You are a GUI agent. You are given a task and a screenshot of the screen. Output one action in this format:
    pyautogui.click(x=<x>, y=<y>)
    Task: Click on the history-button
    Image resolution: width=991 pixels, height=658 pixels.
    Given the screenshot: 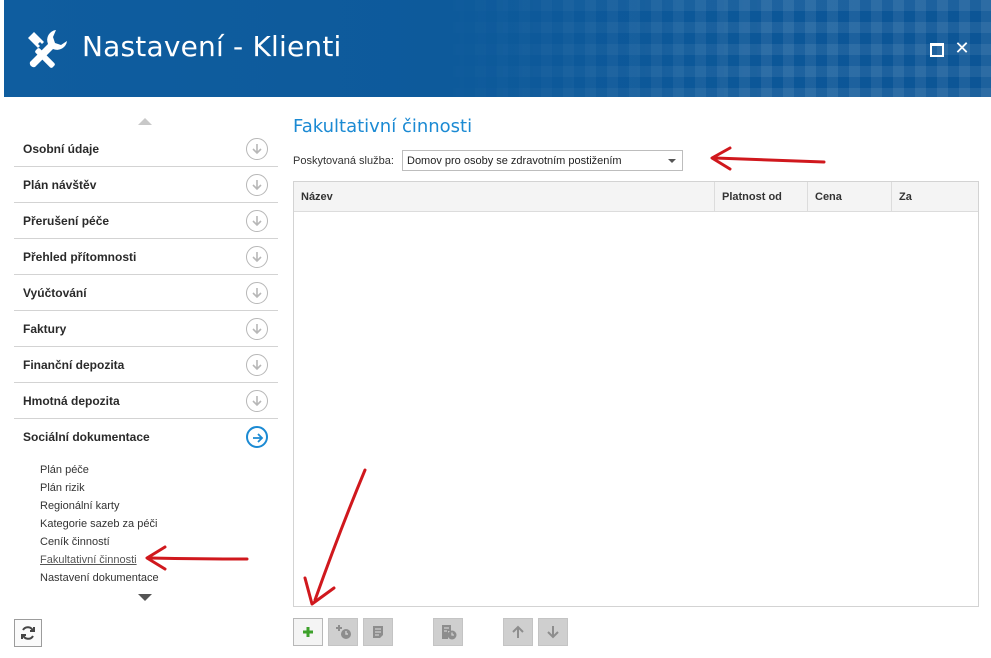 What is the action you would take?
    pyautogui.click(x=448, y=632)
    